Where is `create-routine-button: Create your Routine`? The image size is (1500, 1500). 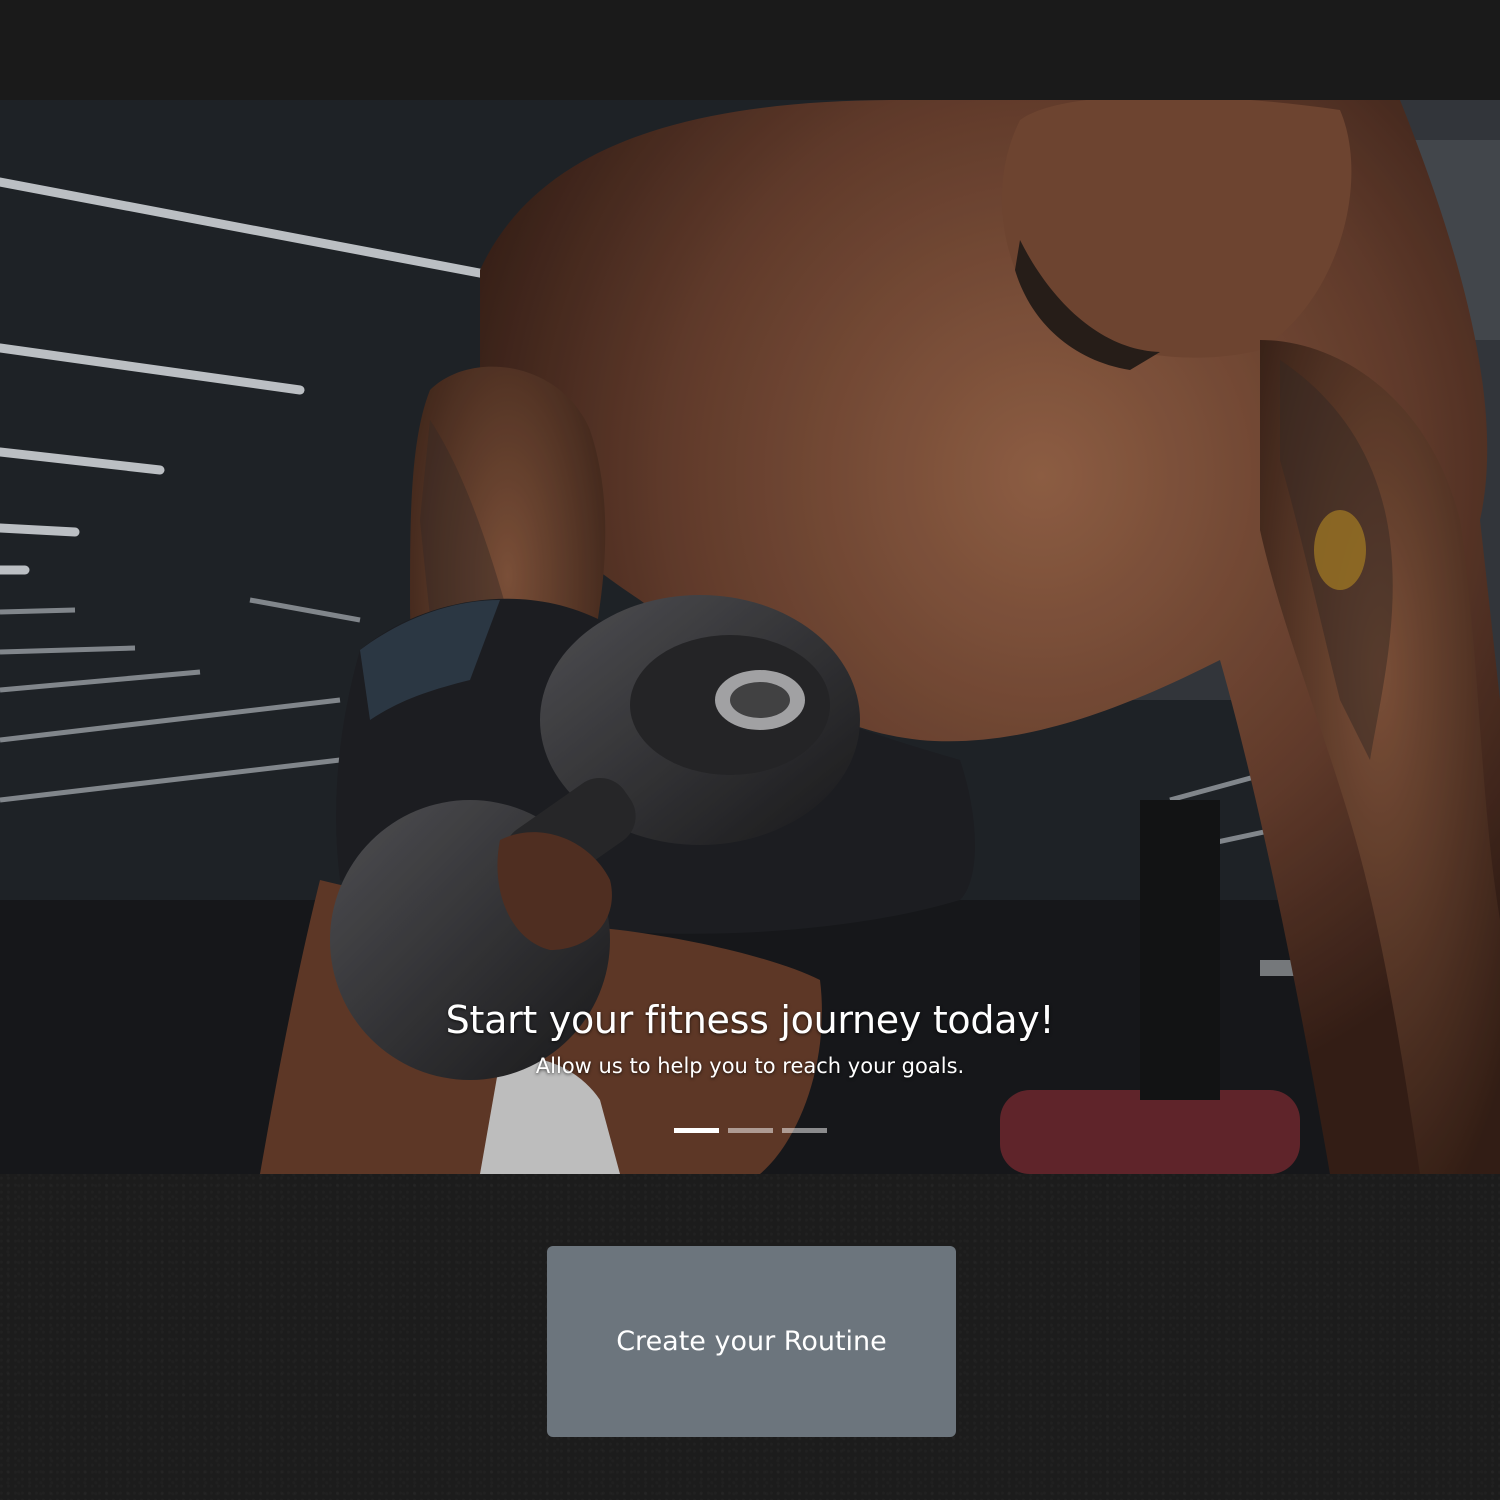
create-routine-button: Create your Routine is located at coordinates (751, 1341).